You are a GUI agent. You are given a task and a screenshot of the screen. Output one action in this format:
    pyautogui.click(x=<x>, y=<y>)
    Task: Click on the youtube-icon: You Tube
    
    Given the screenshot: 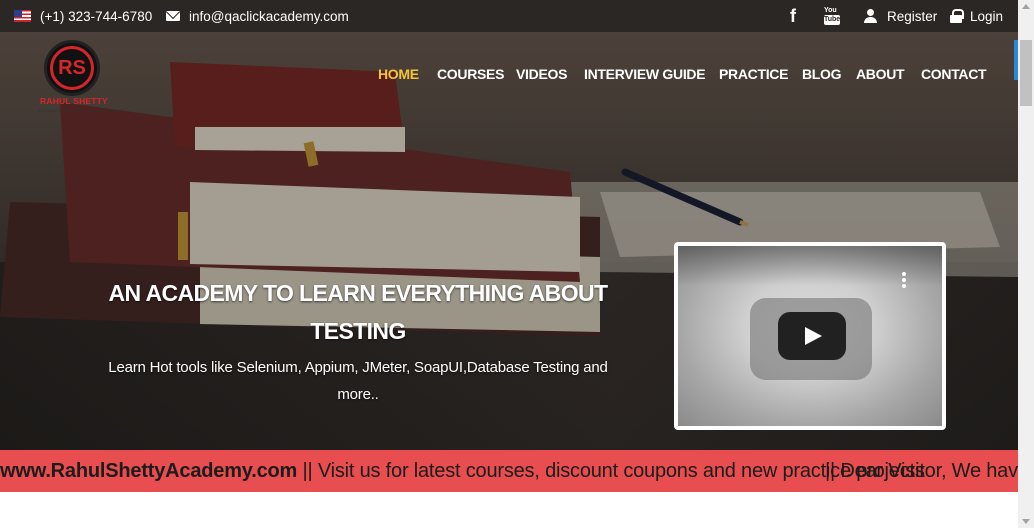 What is the action you would take?
    pyautogui.click(x=832, y=16)
    